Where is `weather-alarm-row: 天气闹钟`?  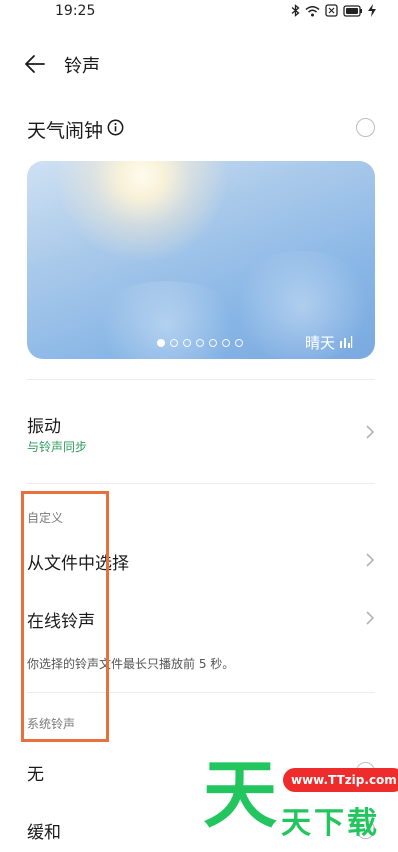 weather-alarm-row: 天气闹钟 is located at coordinates (199, 128).